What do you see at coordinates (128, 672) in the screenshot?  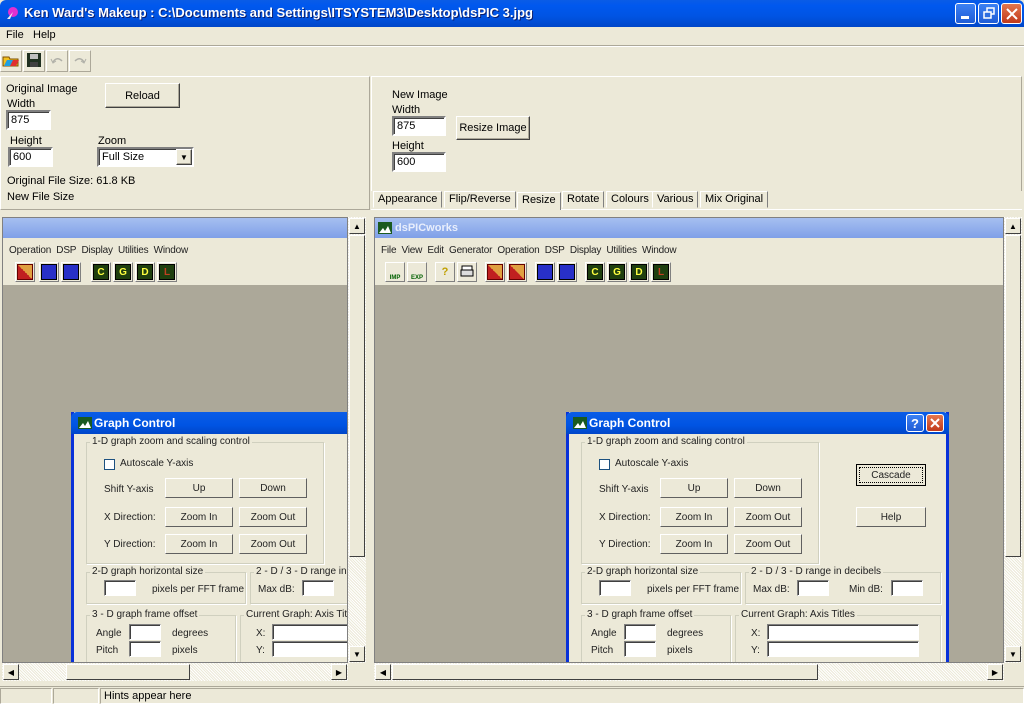 I see `left-hscroll-thumb` at bounding box center [128, 672].